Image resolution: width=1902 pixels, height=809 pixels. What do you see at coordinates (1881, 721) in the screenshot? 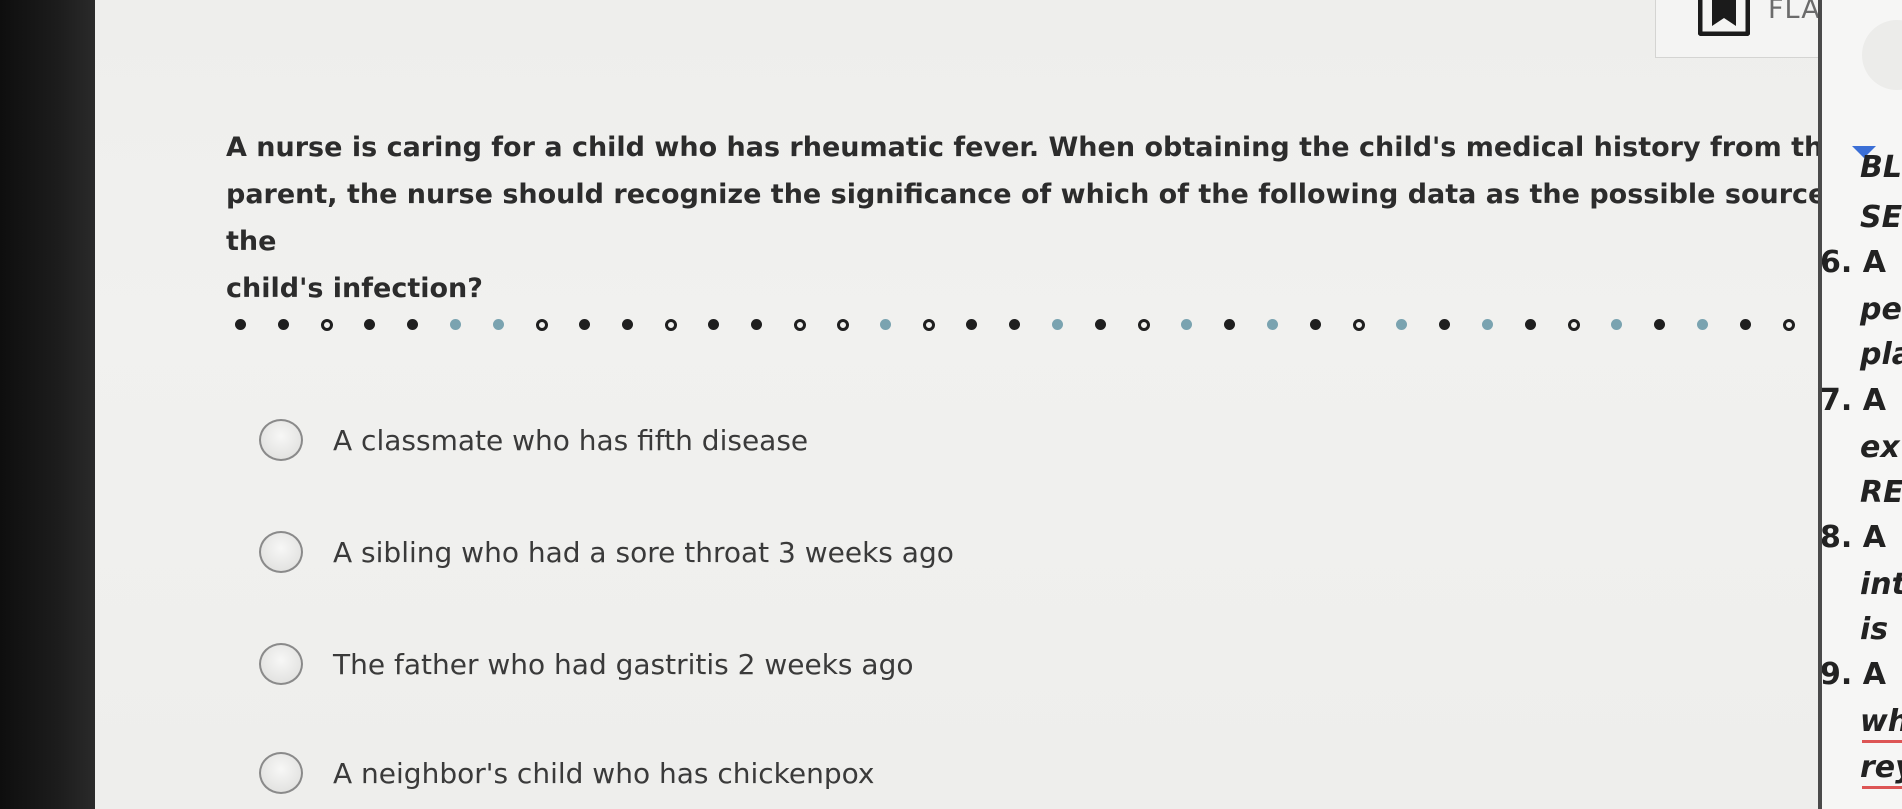
I see `side-line: wh` at bounding box center [1881, 721].